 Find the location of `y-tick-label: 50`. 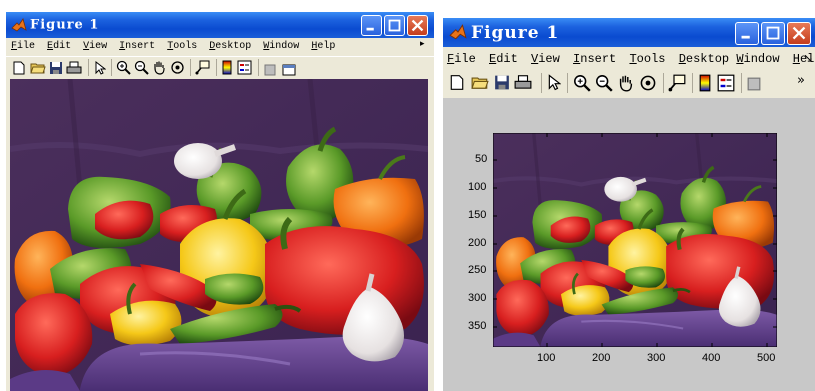

y-tick-label: 50 is located at coordinates (481, 159).